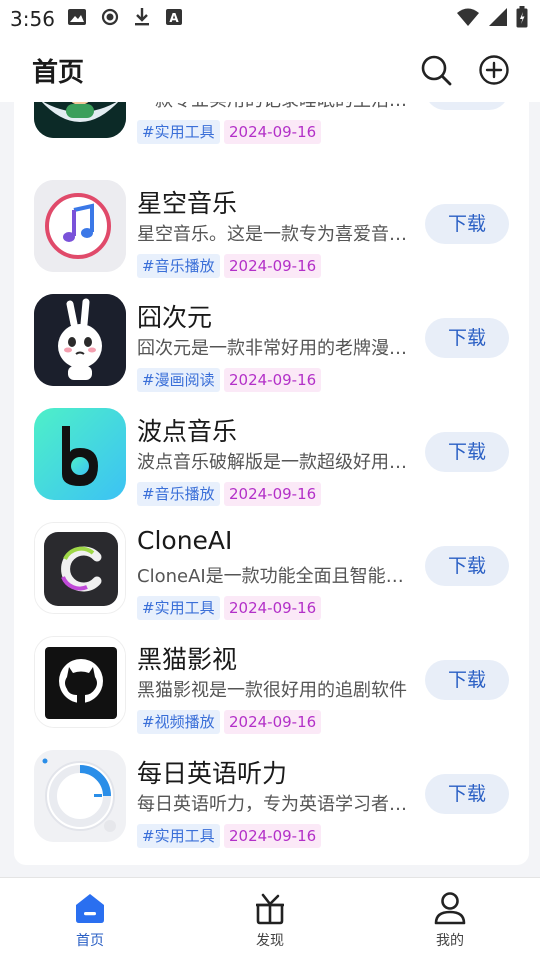  I want to click on tab-label: 发现, so click(270, 941).